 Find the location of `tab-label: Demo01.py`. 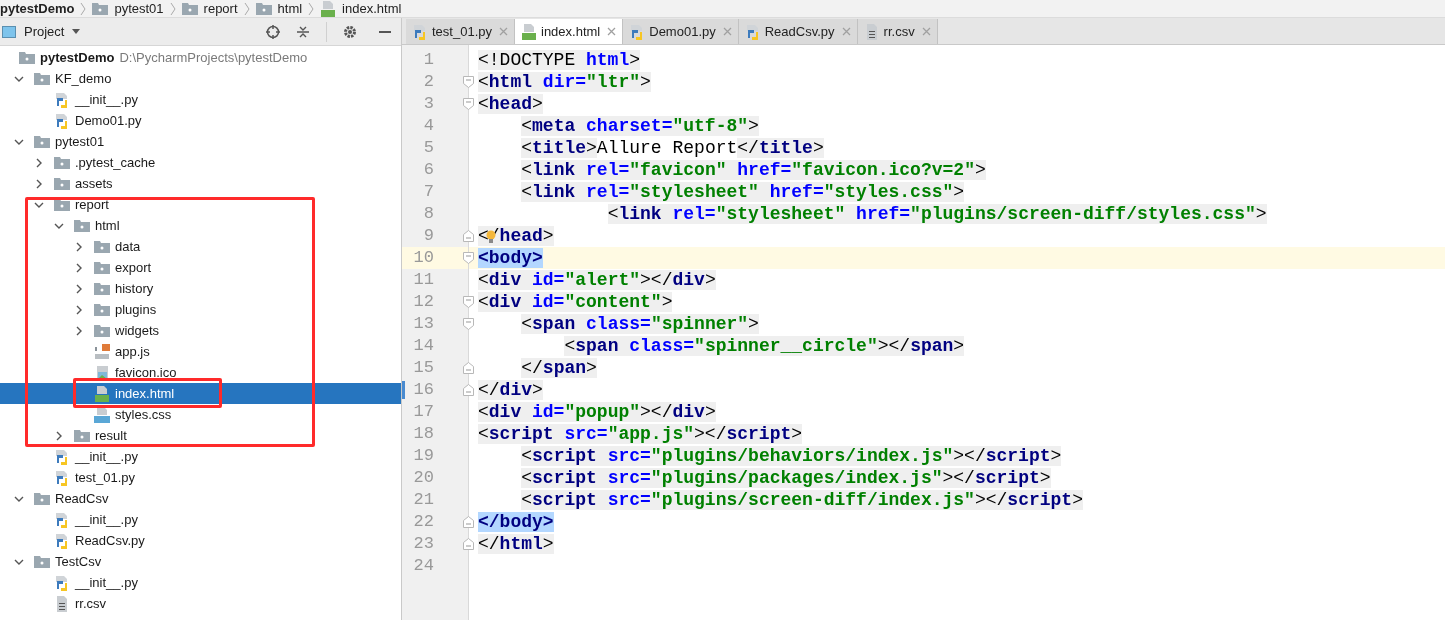

tab-label: Demo01.py is located at coordinates (682, 31).